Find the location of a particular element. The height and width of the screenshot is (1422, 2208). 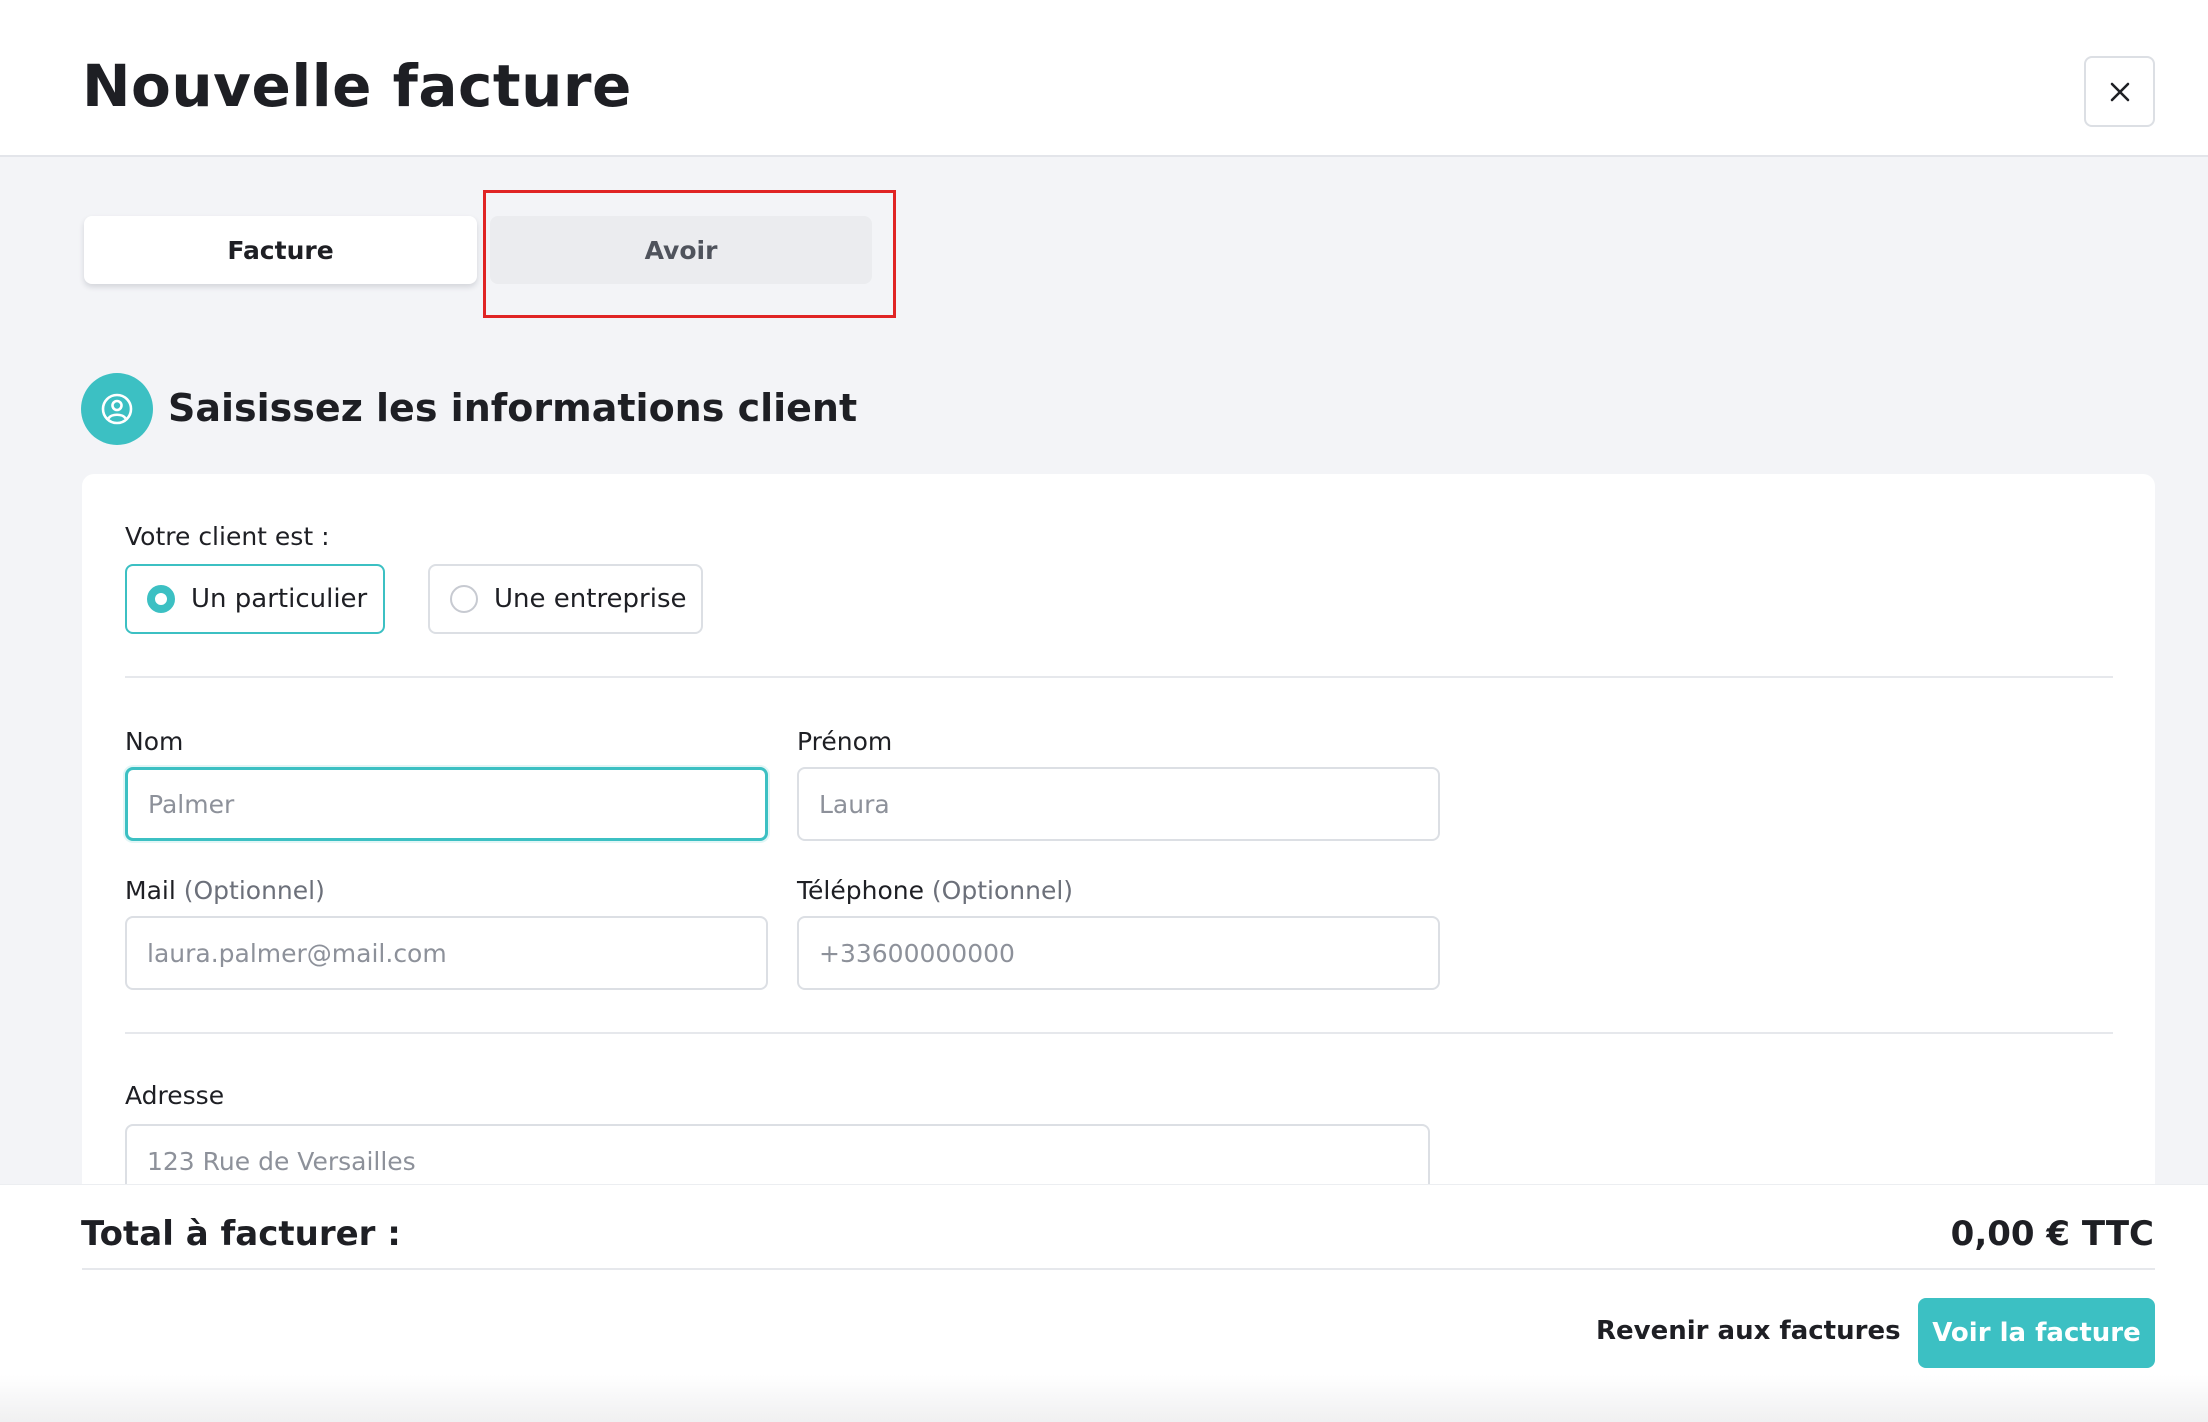

radio-label: Un particulier is located at coordinates (279, 599).